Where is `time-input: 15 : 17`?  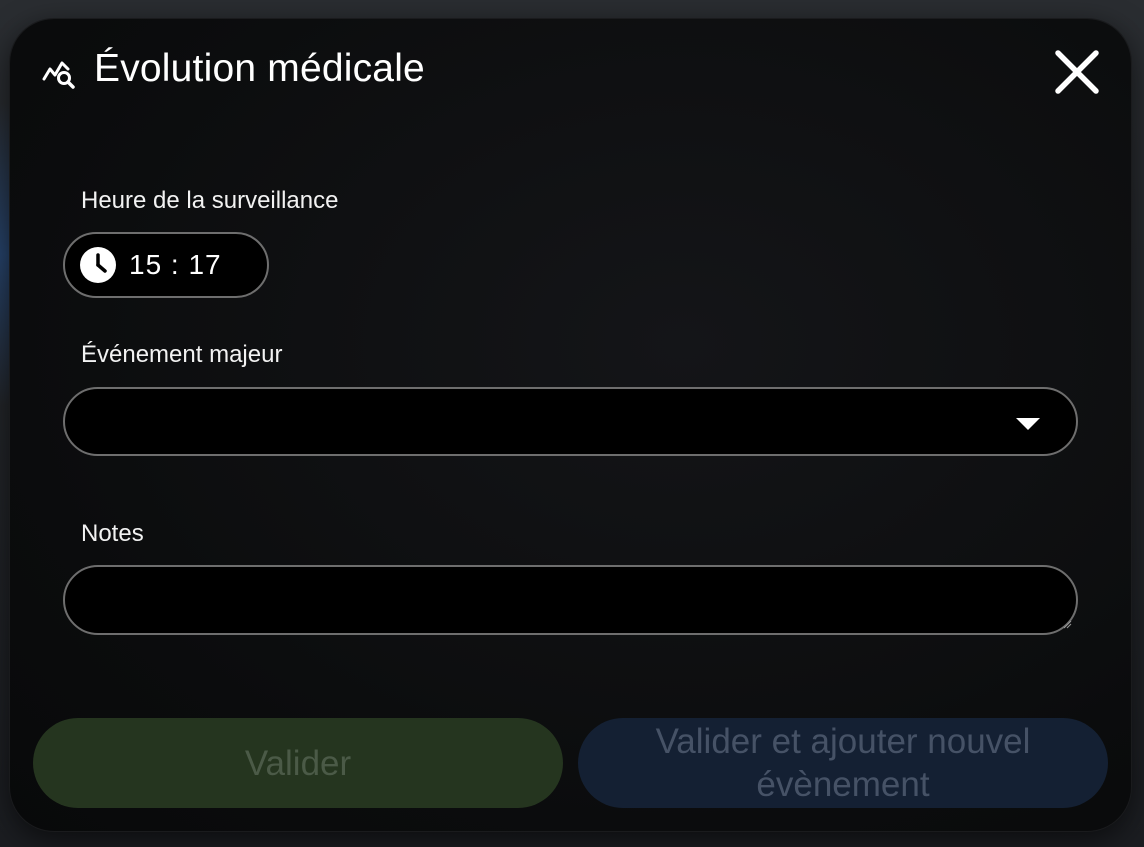
time-input: 15 : 17 is located at coordinates (166, 265).